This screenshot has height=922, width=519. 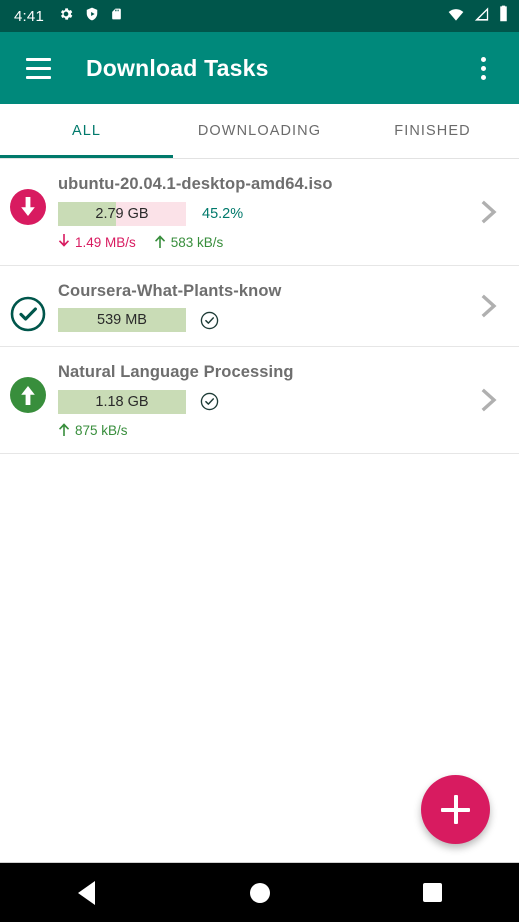 I want to click on tab-downloading: DOWNLOADING, so click(x=259, y=131).